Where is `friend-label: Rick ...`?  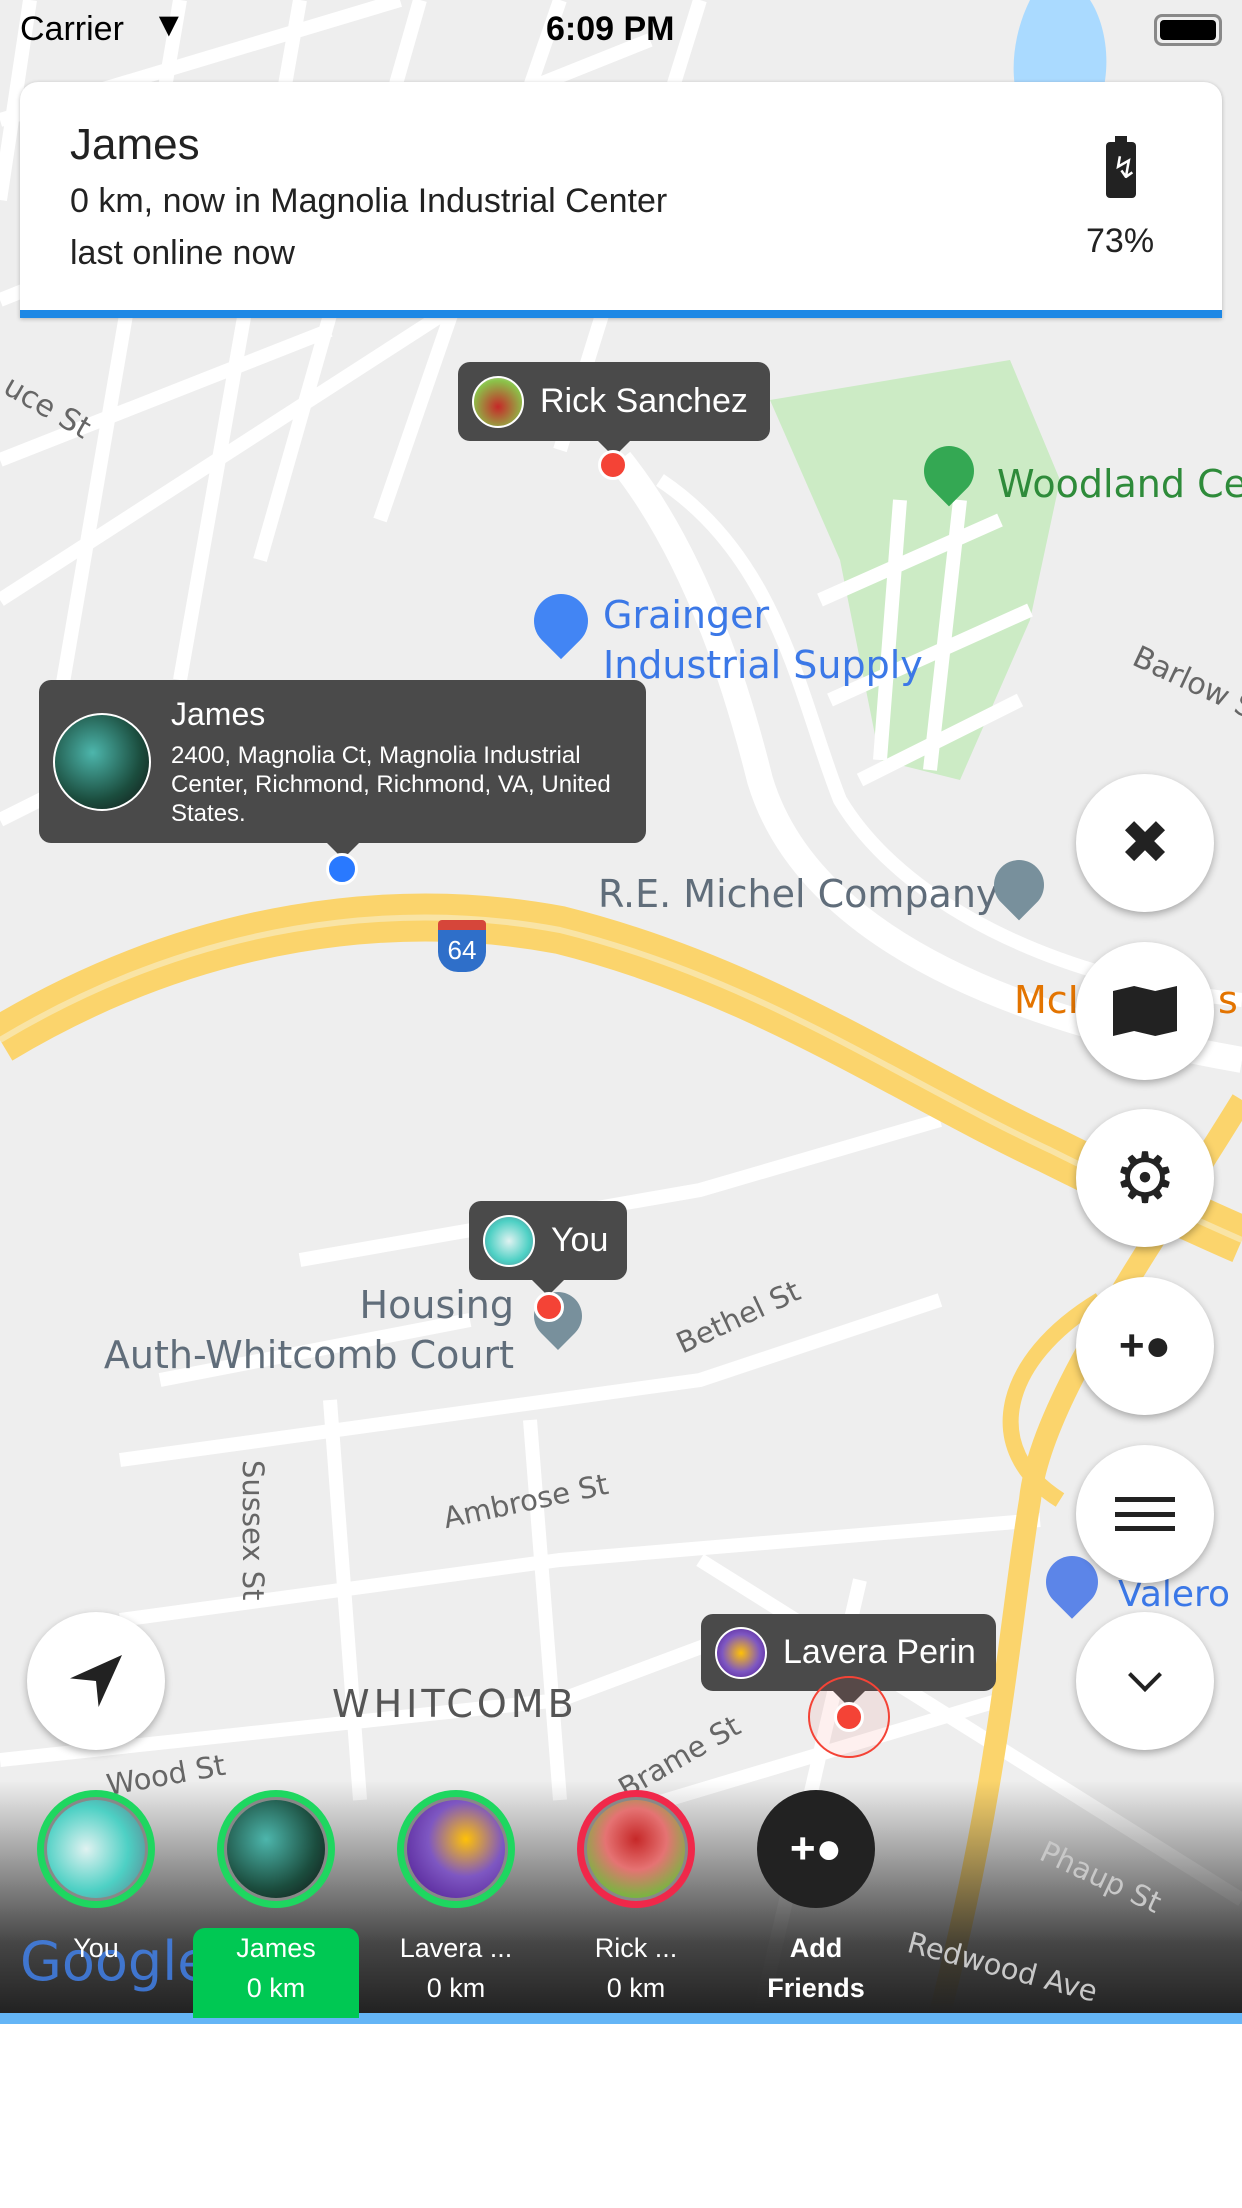
friend-label: Rick ... is located at coordinates (636, 1948).